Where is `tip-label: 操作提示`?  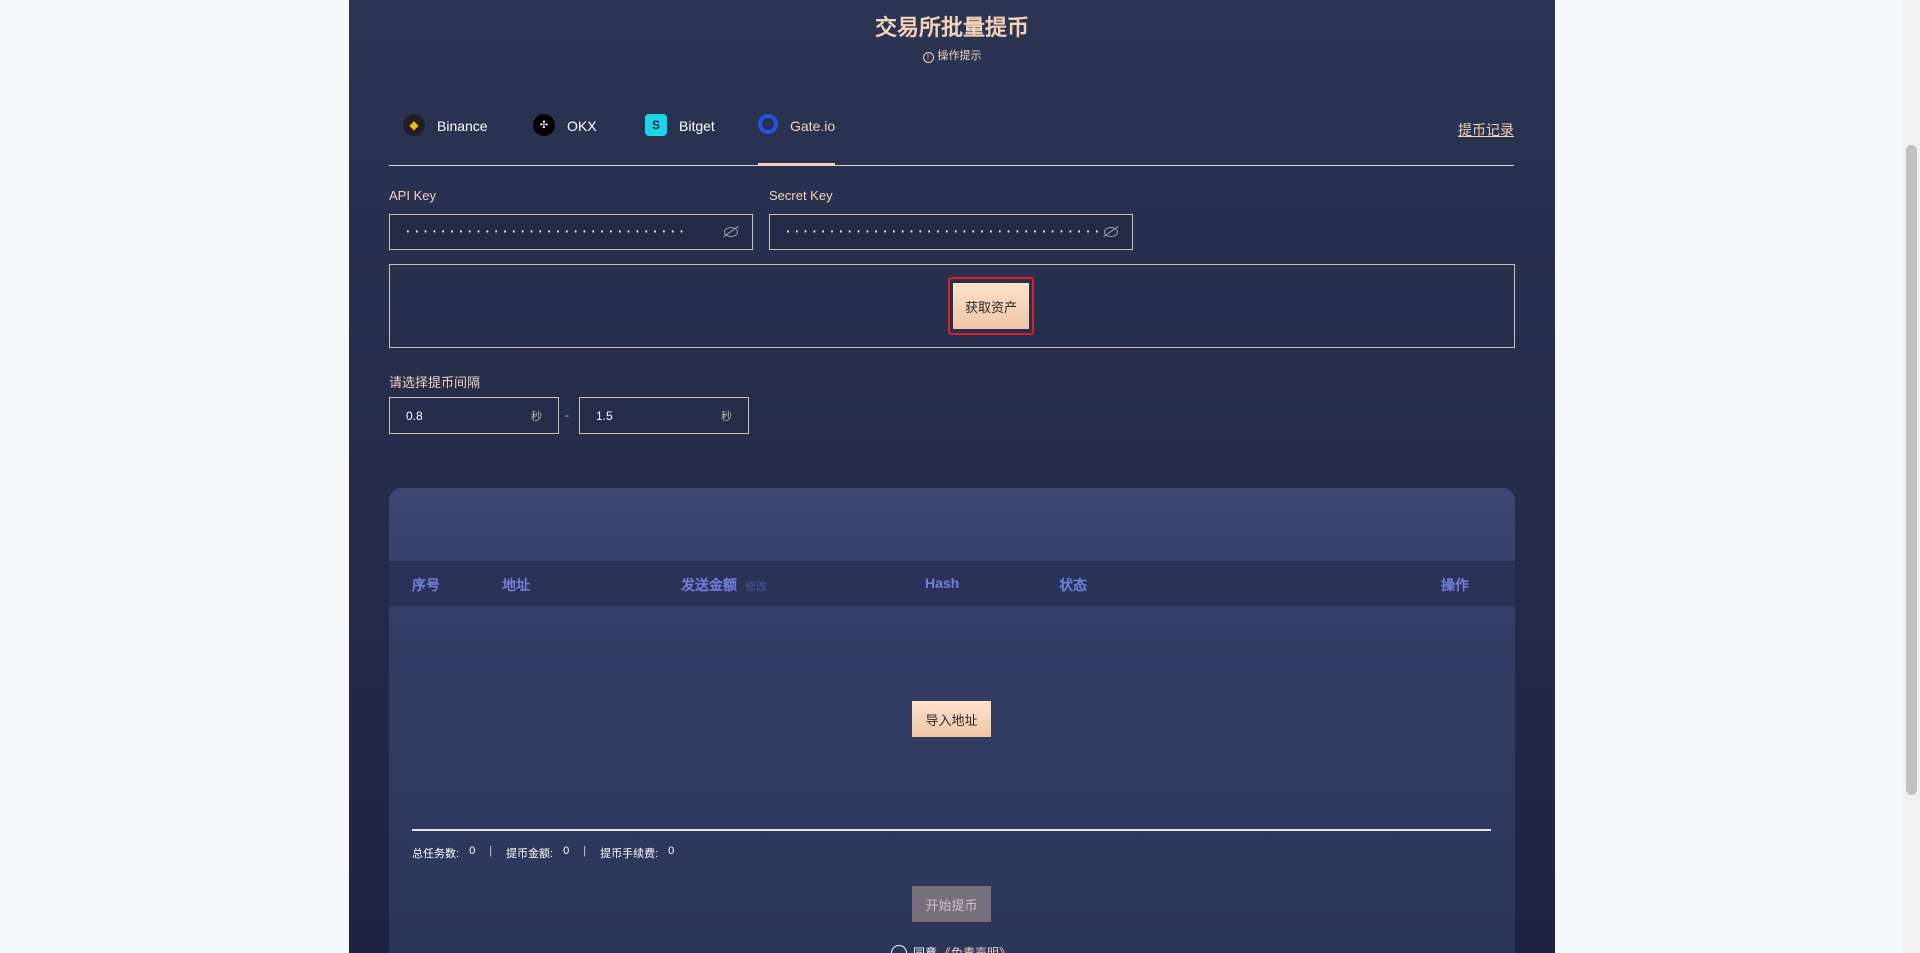 tip-label: 操作提示 is located at coordinates (959, 56).